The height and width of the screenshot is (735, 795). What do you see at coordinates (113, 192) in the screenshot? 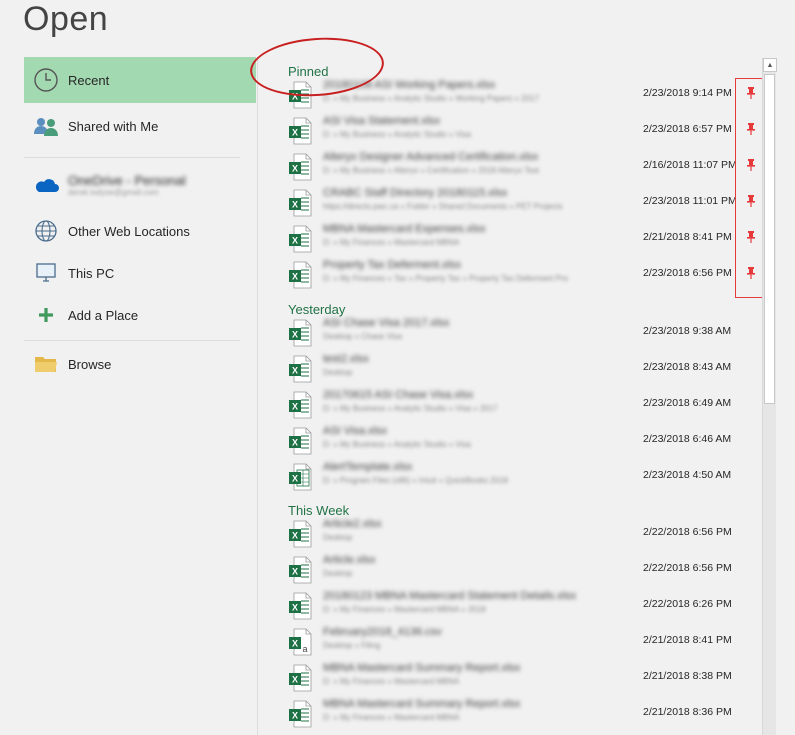
I see `onedrive-account-email: derek.todyse@gmail.com` at bounding box center [113, 192].